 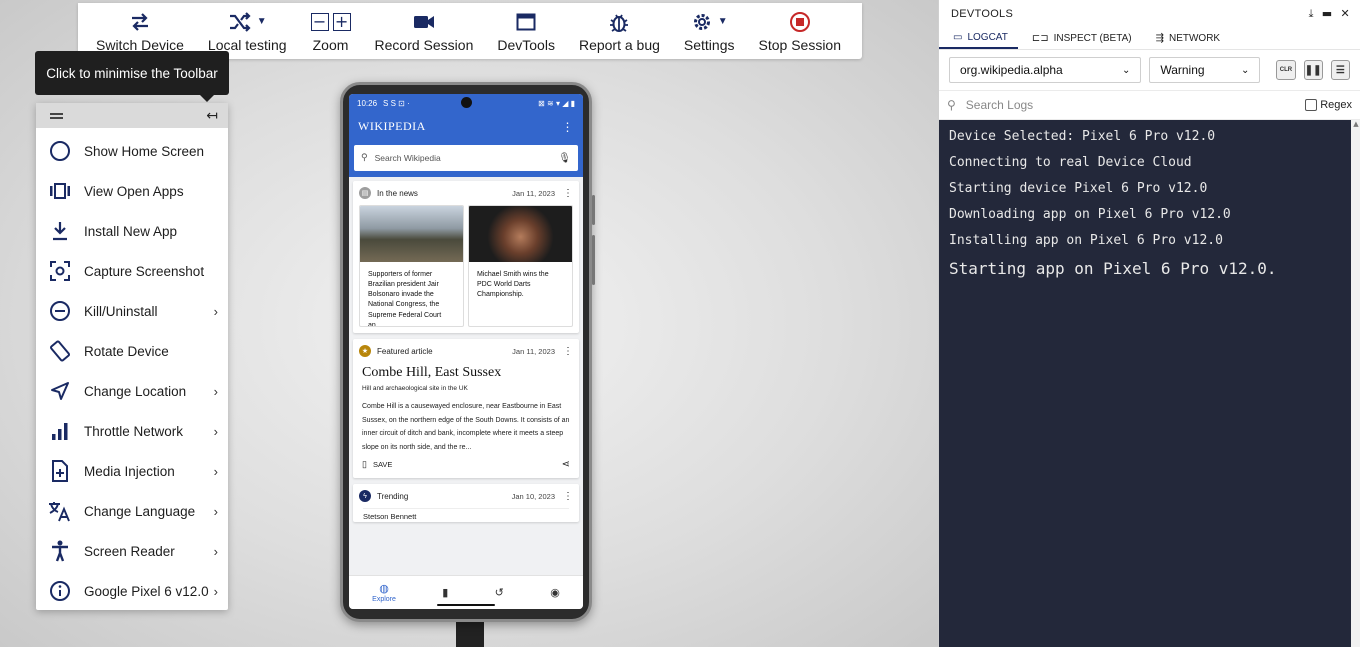 I want to click on kill-uninstall-item: Kill/Uninstall ›, so click(x=132, y=311).